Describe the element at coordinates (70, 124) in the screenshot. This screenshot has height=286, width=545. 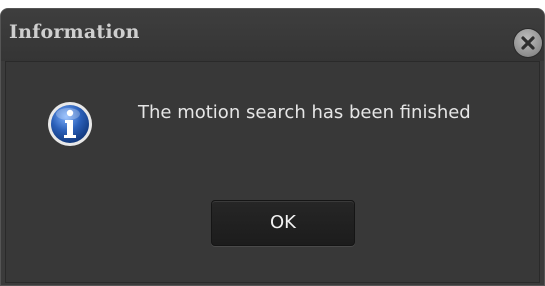
I see `info-icon` at that location.